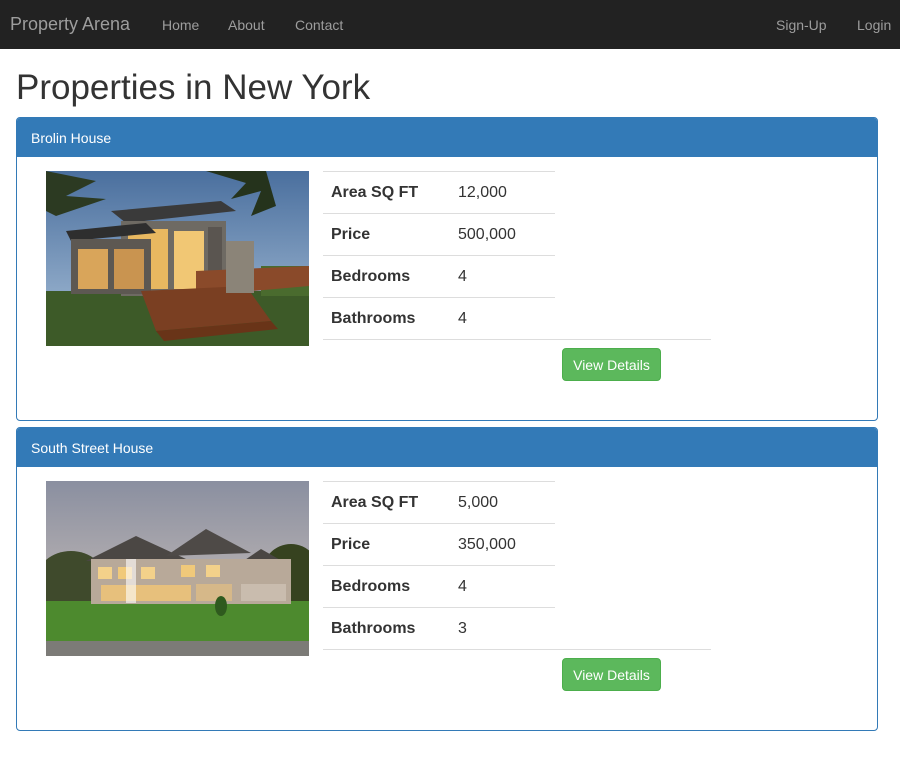  I want to click on nav-signup-link: Sign-Up, so click(801, 25).